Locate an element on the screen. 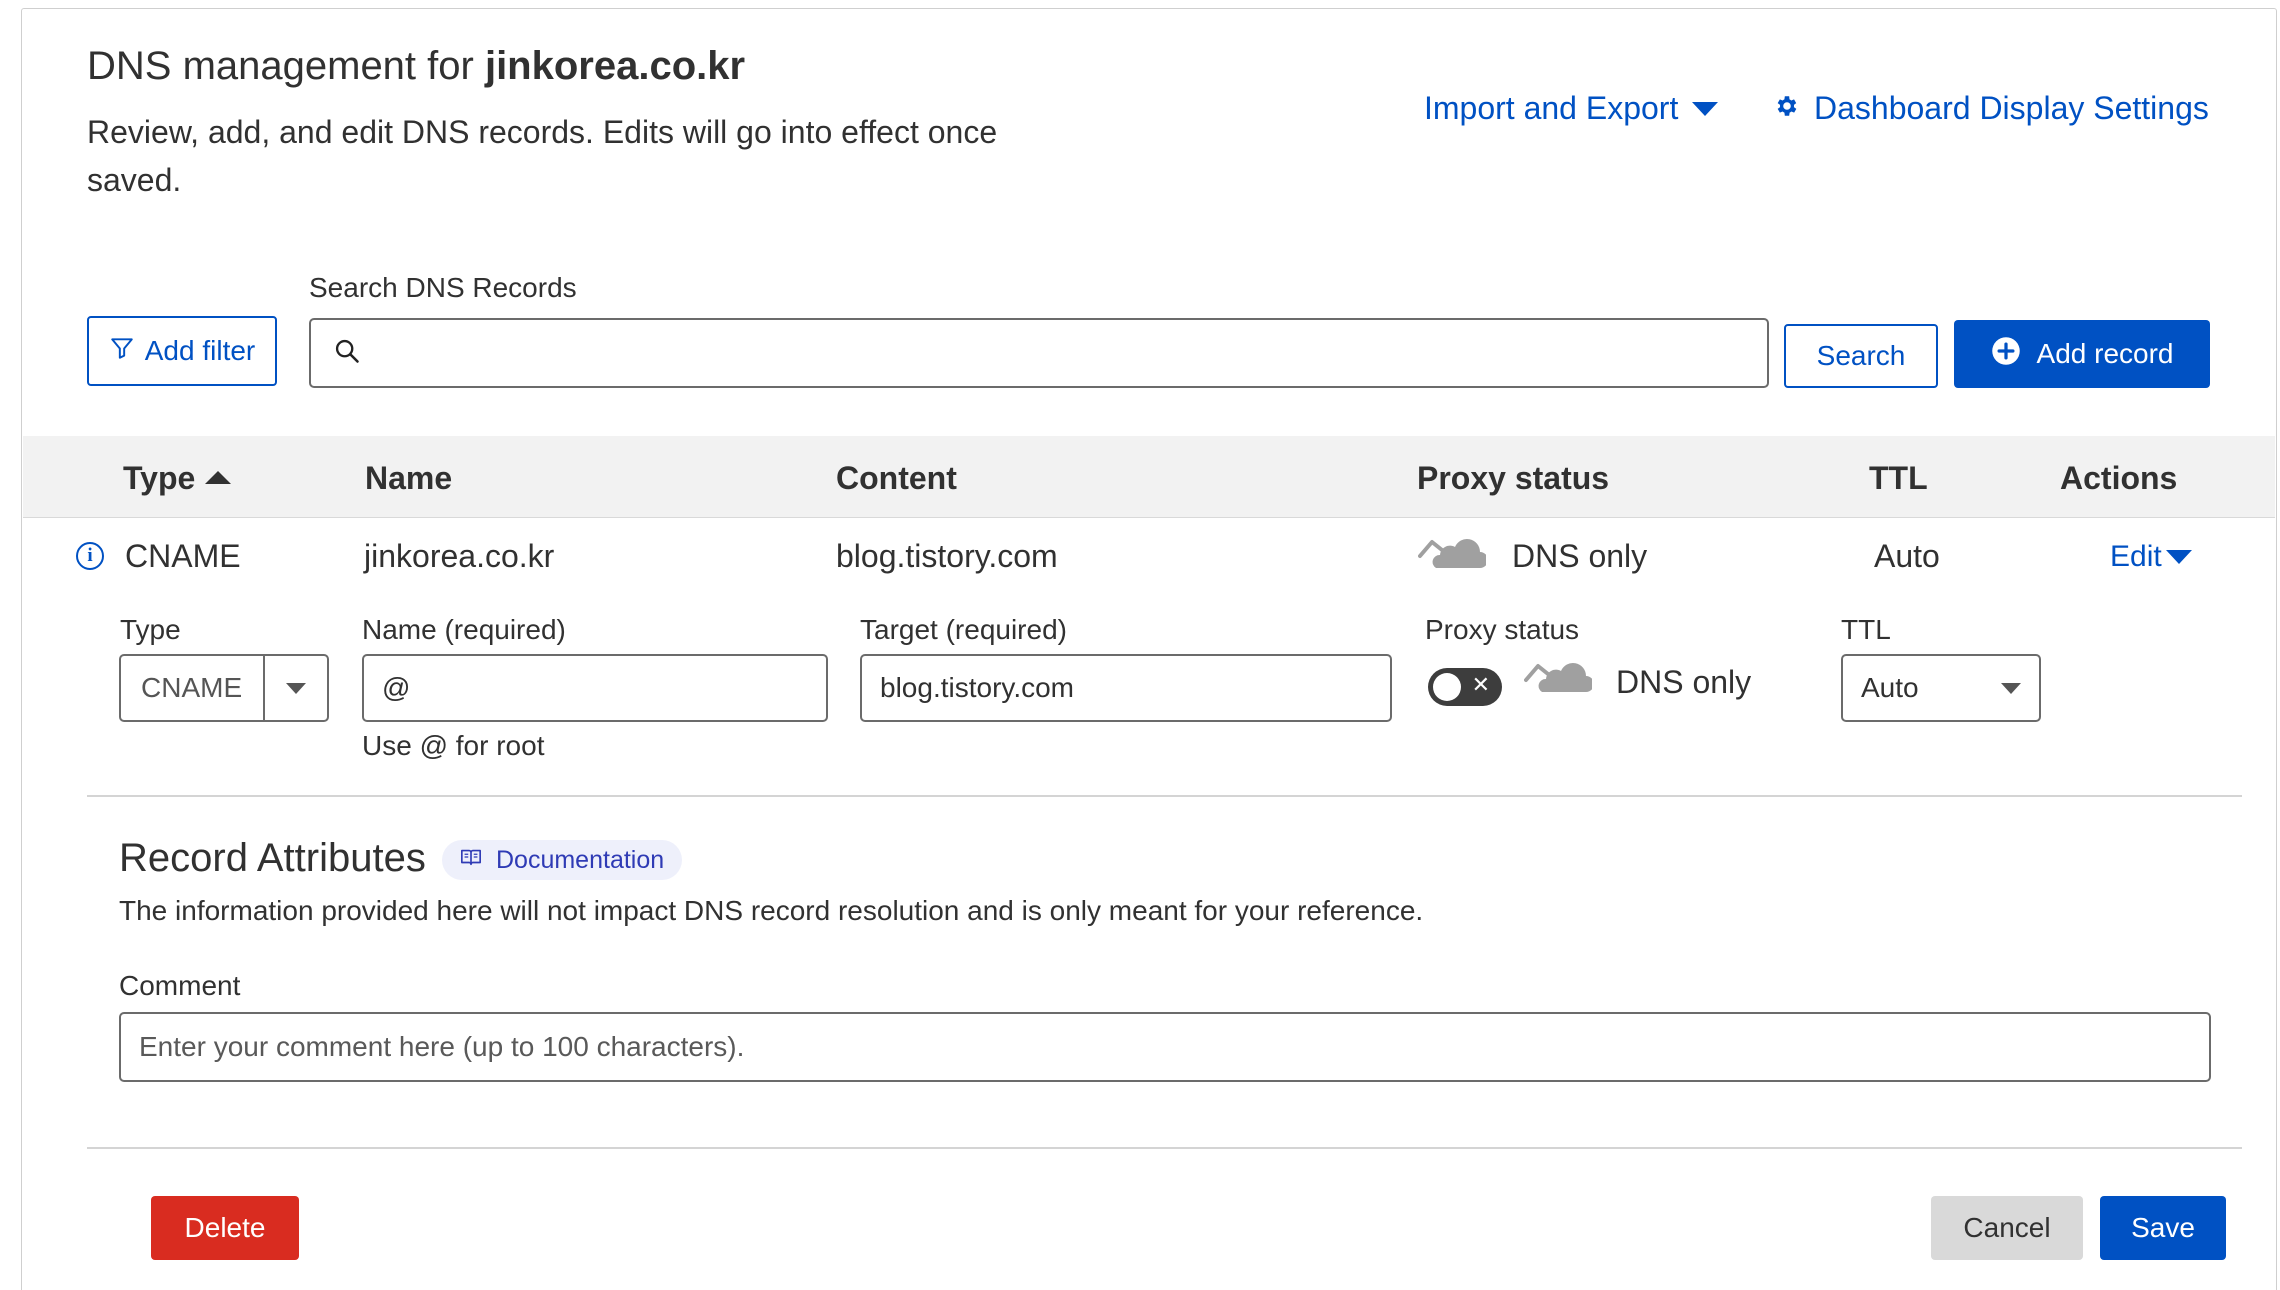 The height and width of the screenshot is (1290, 2280). edit-record-toggle: Edit is located at coordinates (2151, 557).